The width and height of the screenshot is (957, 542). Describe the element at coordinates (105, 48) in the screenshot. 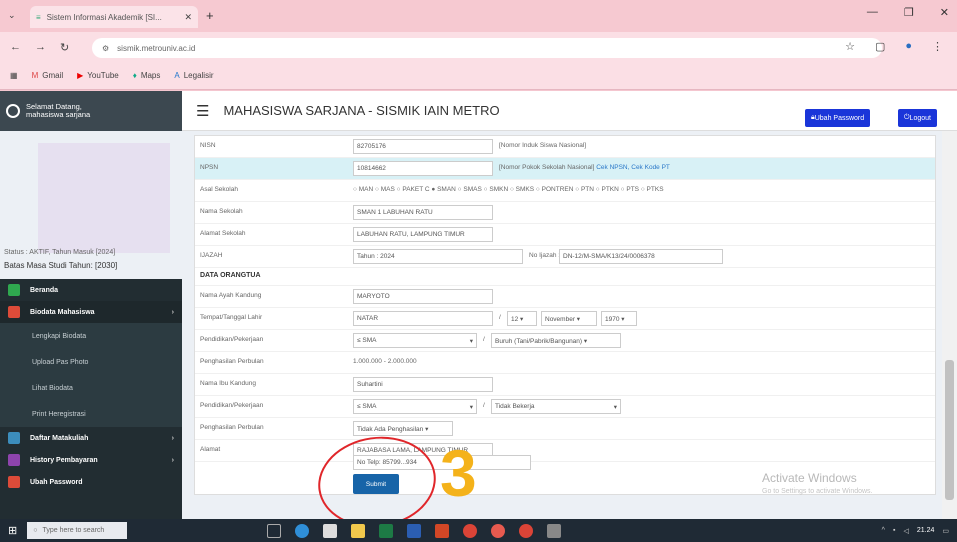

I see `site-info-icon: ⚙` at that location.